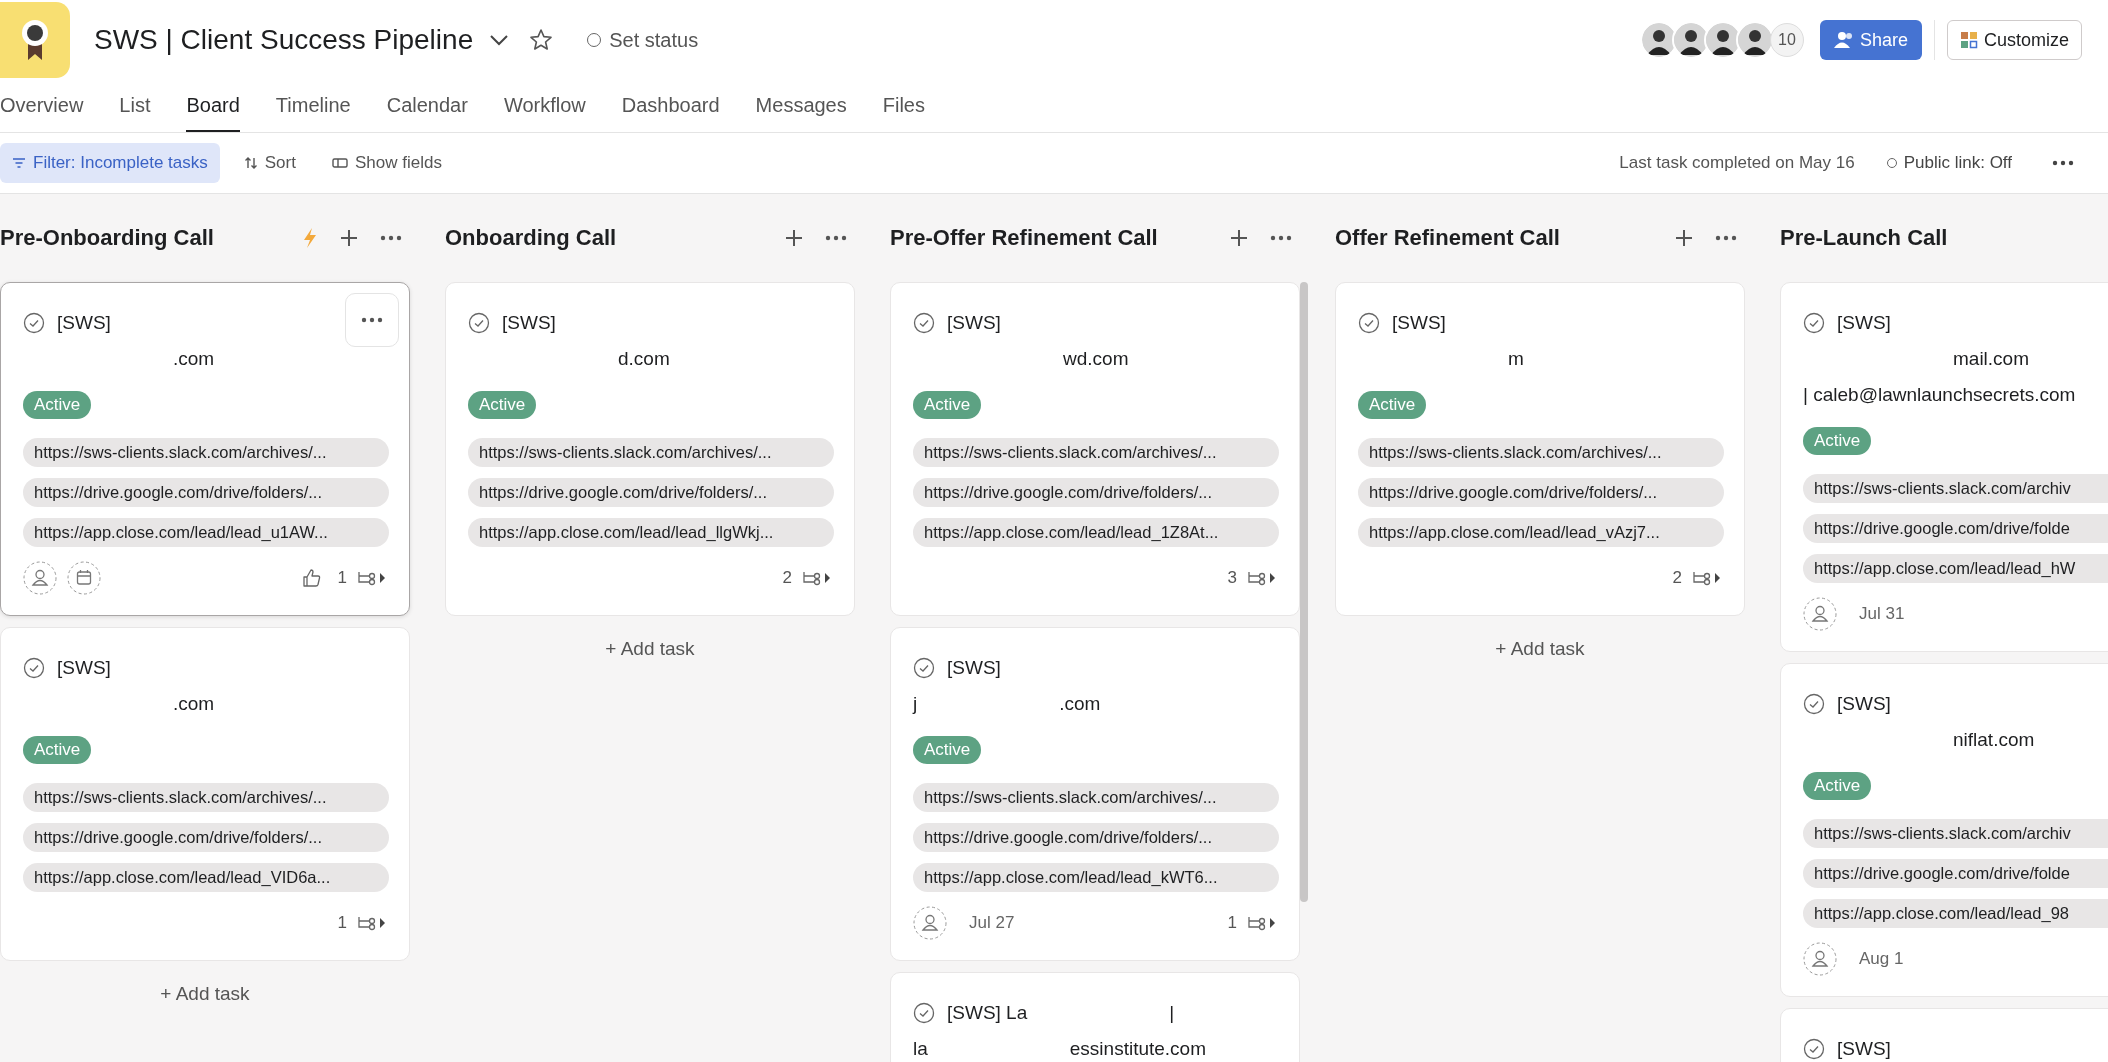  What do you see at coordinates (643, 40) in the screenshot?
I see `set-status-button: Set status` at bounding box center [643, 40].